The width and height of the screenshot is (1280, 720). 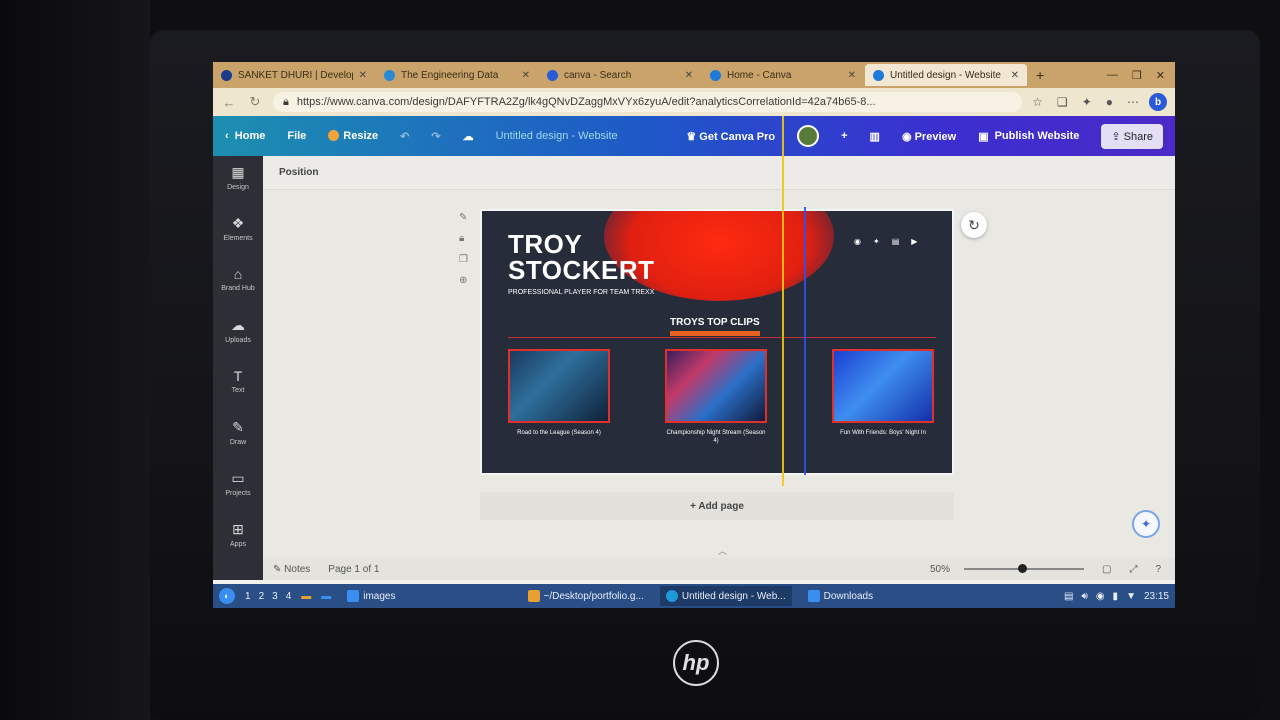 I want to click on add-page-icon: ⊕, so click(x=463, y=280).